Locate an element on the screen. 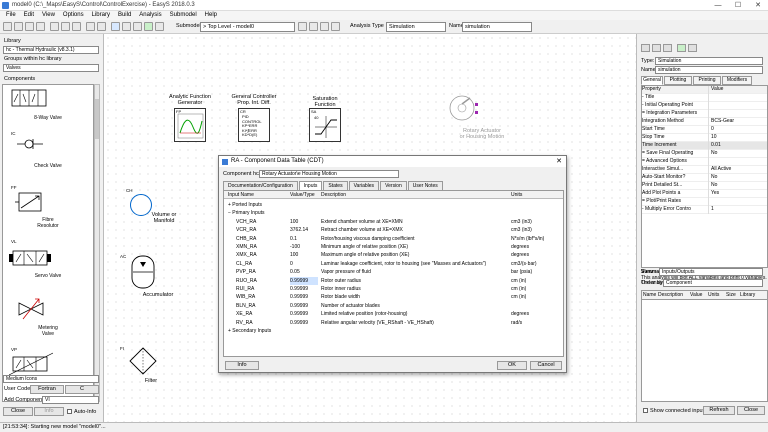 This screenshot has height=432, width=768. show-connected-checkbox is located at coordinates (645, 410).